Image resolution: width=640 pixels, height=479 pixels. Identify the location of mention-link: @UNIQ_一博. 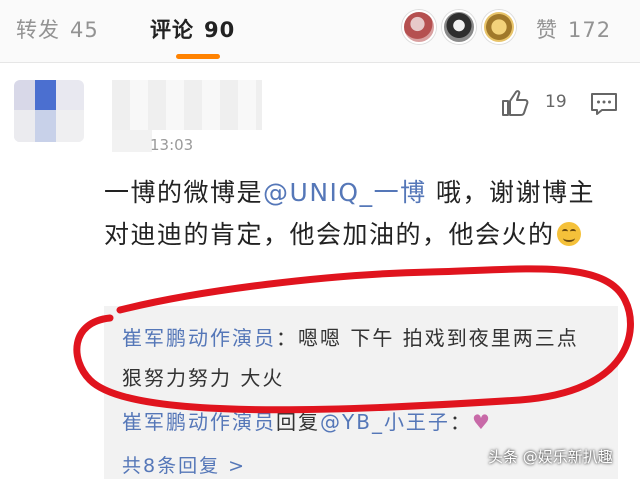
(345, 192).